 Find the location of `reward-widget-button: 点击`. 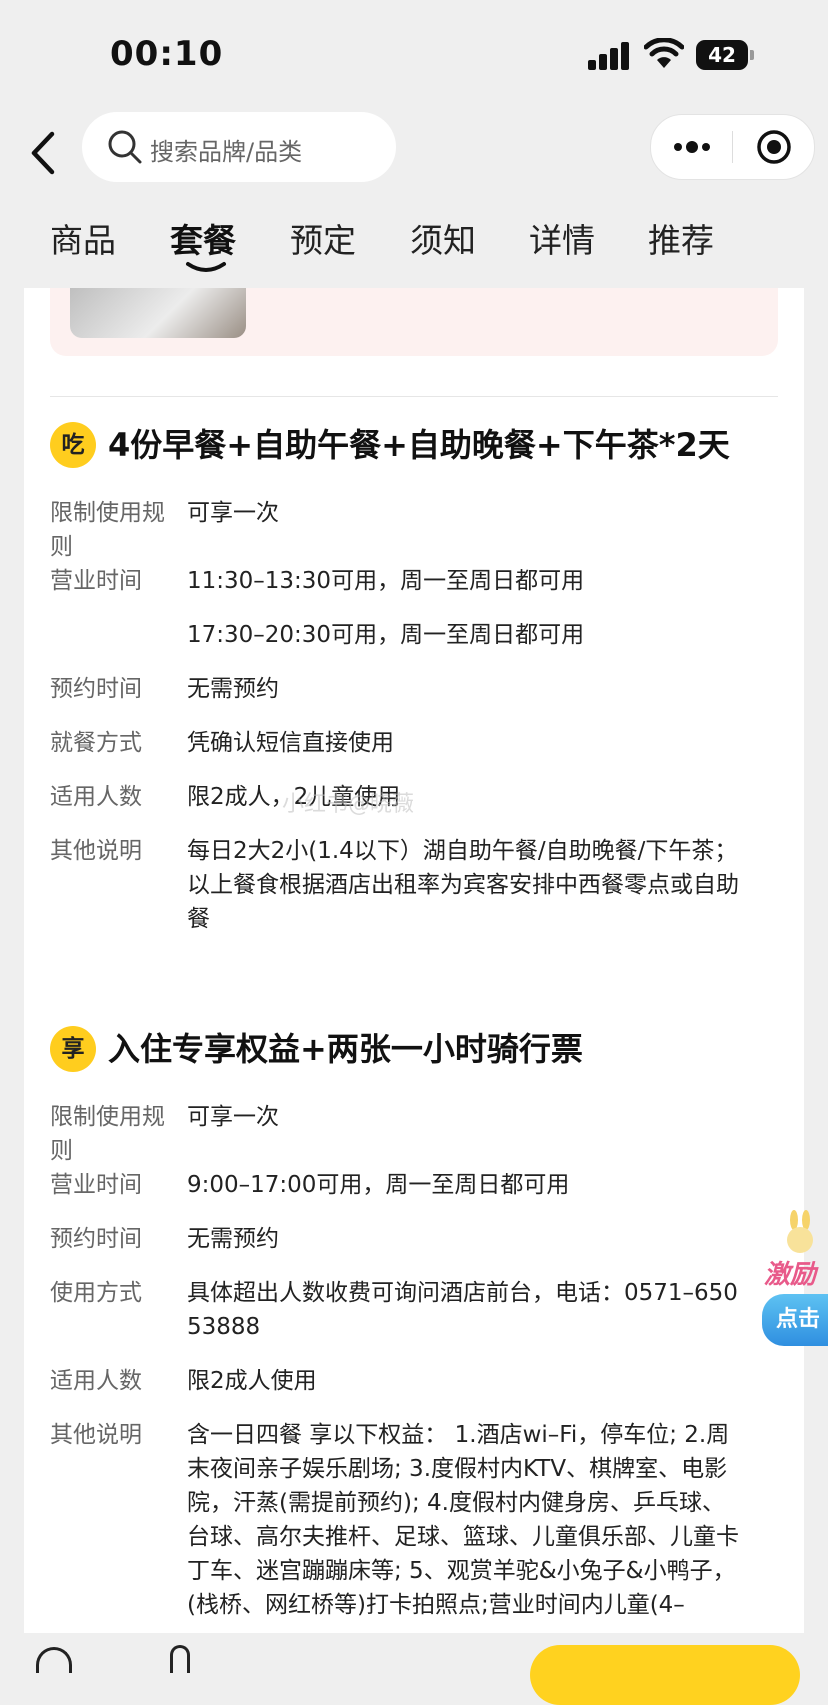

reward-widget-button: 点击 is located at coordinates (795, 1320).